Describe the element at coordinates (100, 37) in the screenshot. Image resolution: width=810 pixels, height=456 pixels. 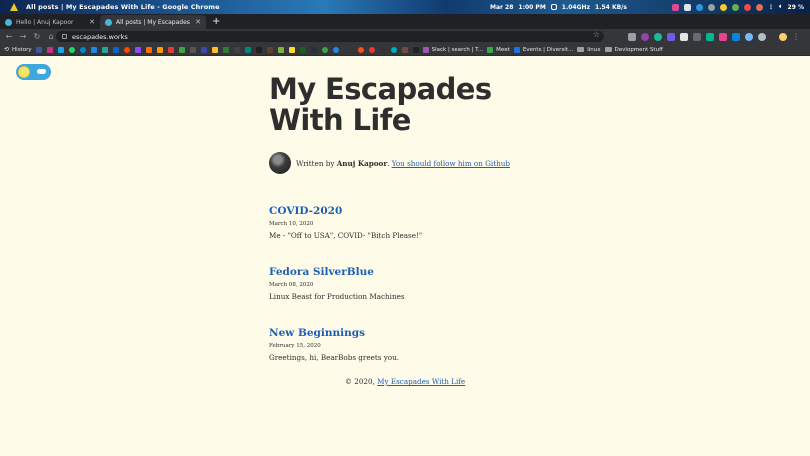
I see `url-text: escapades.works` at that location.